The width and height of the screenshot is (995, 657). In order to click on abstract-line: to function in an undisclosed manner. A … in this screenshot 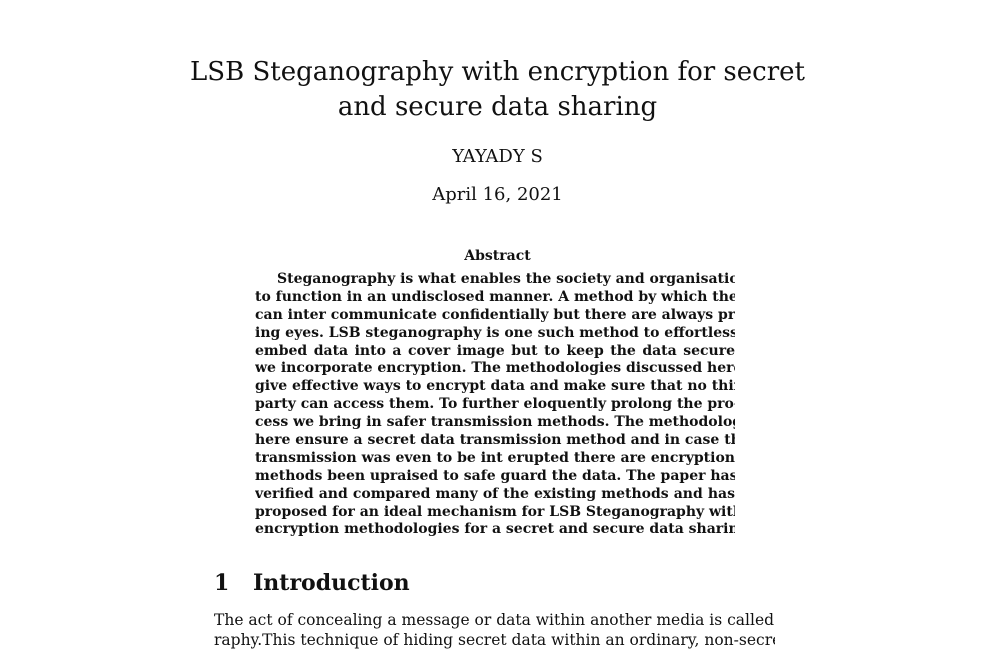, I will do `click(495, 296)`.